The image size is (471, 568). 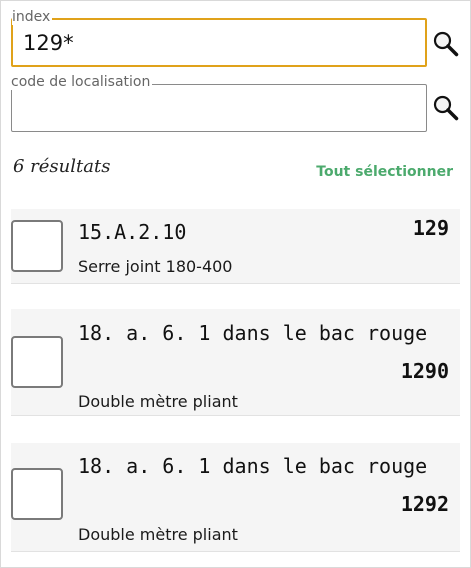 I want to click on results-count: 6 résultats, so click(x=62, y=166).